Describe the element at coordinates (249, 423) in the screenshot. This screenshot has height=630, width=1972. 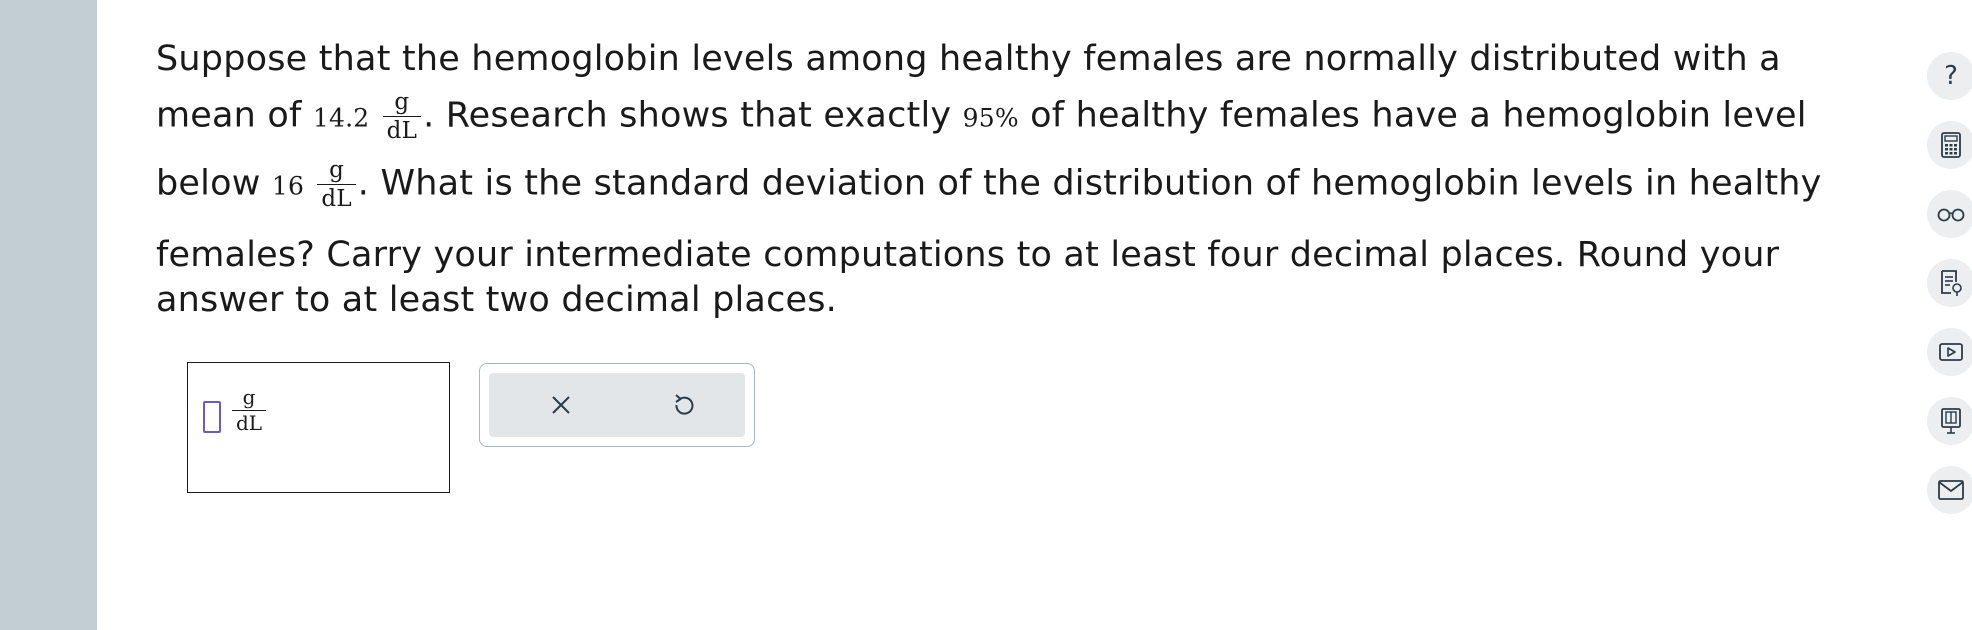
I see `answer-unit-denominator: dL` at that location.